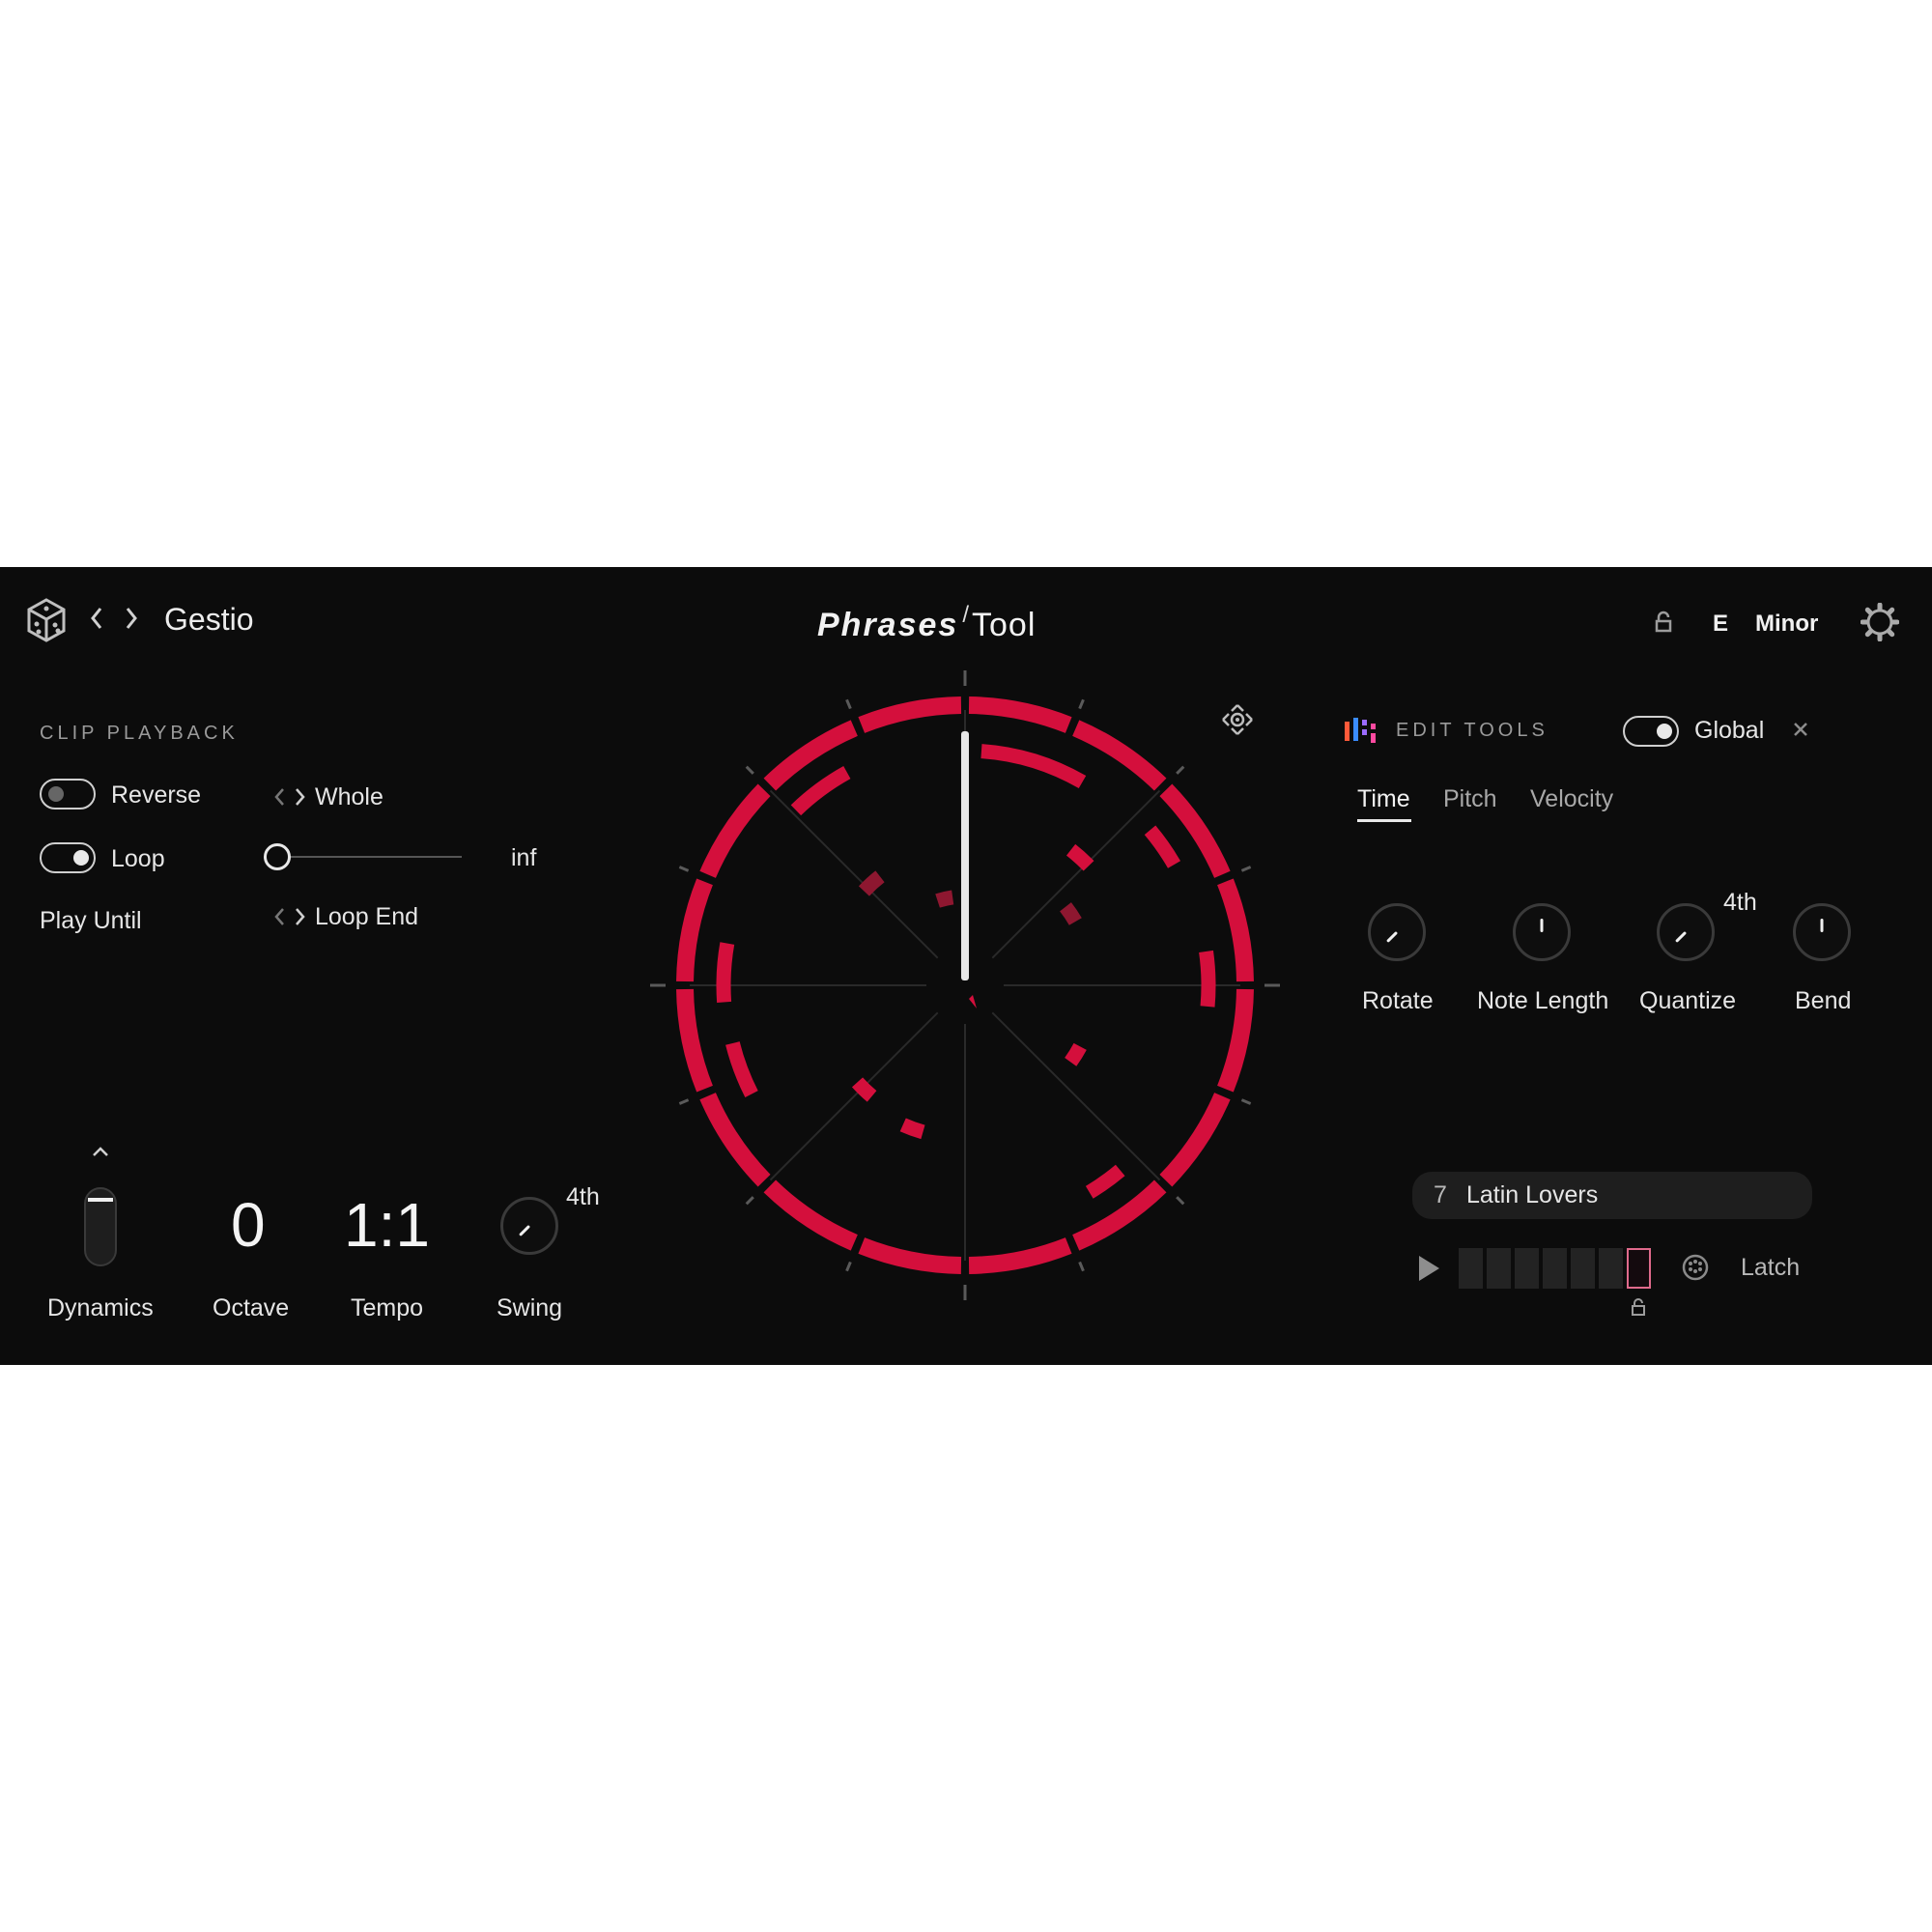 This screenshot has width=1932, height=1932. I want to click on play-until-arrows-icon, so click(290, 916).